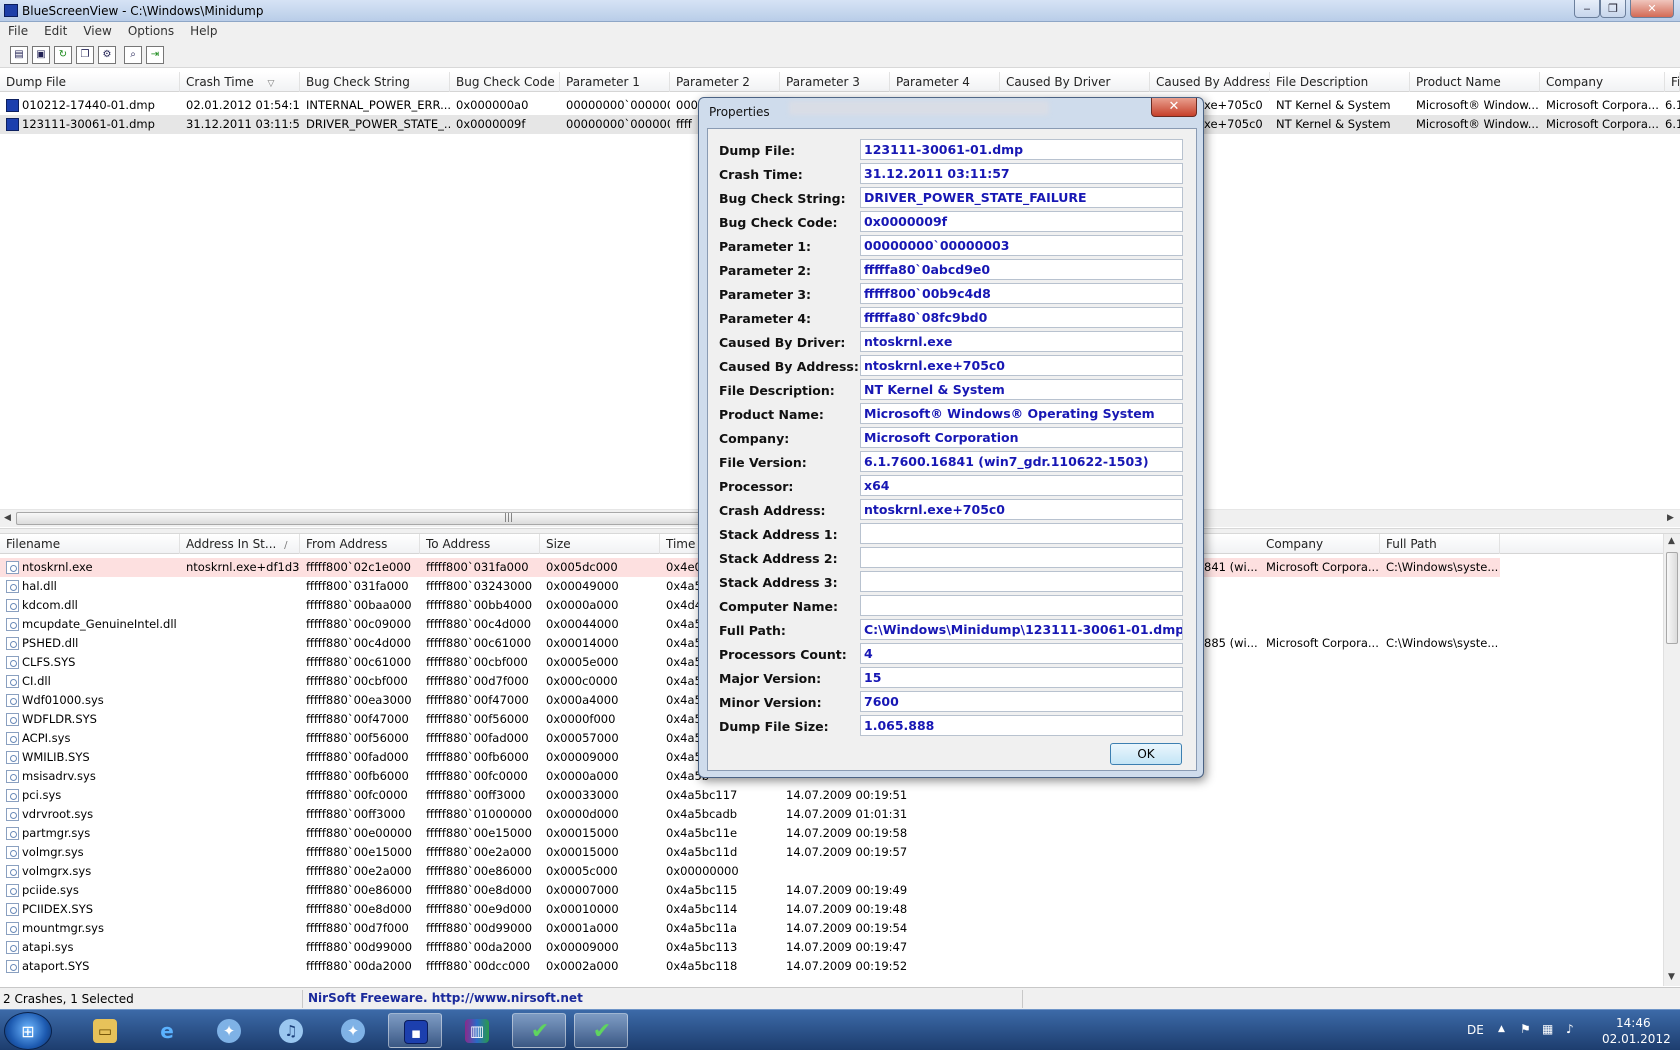 The width and height of the screenshot is (1680, 1050). What do you see at coordinates (360, 544) in the screenshot?
I see `column-from-address: From Address` at bounding box center [360, 544].